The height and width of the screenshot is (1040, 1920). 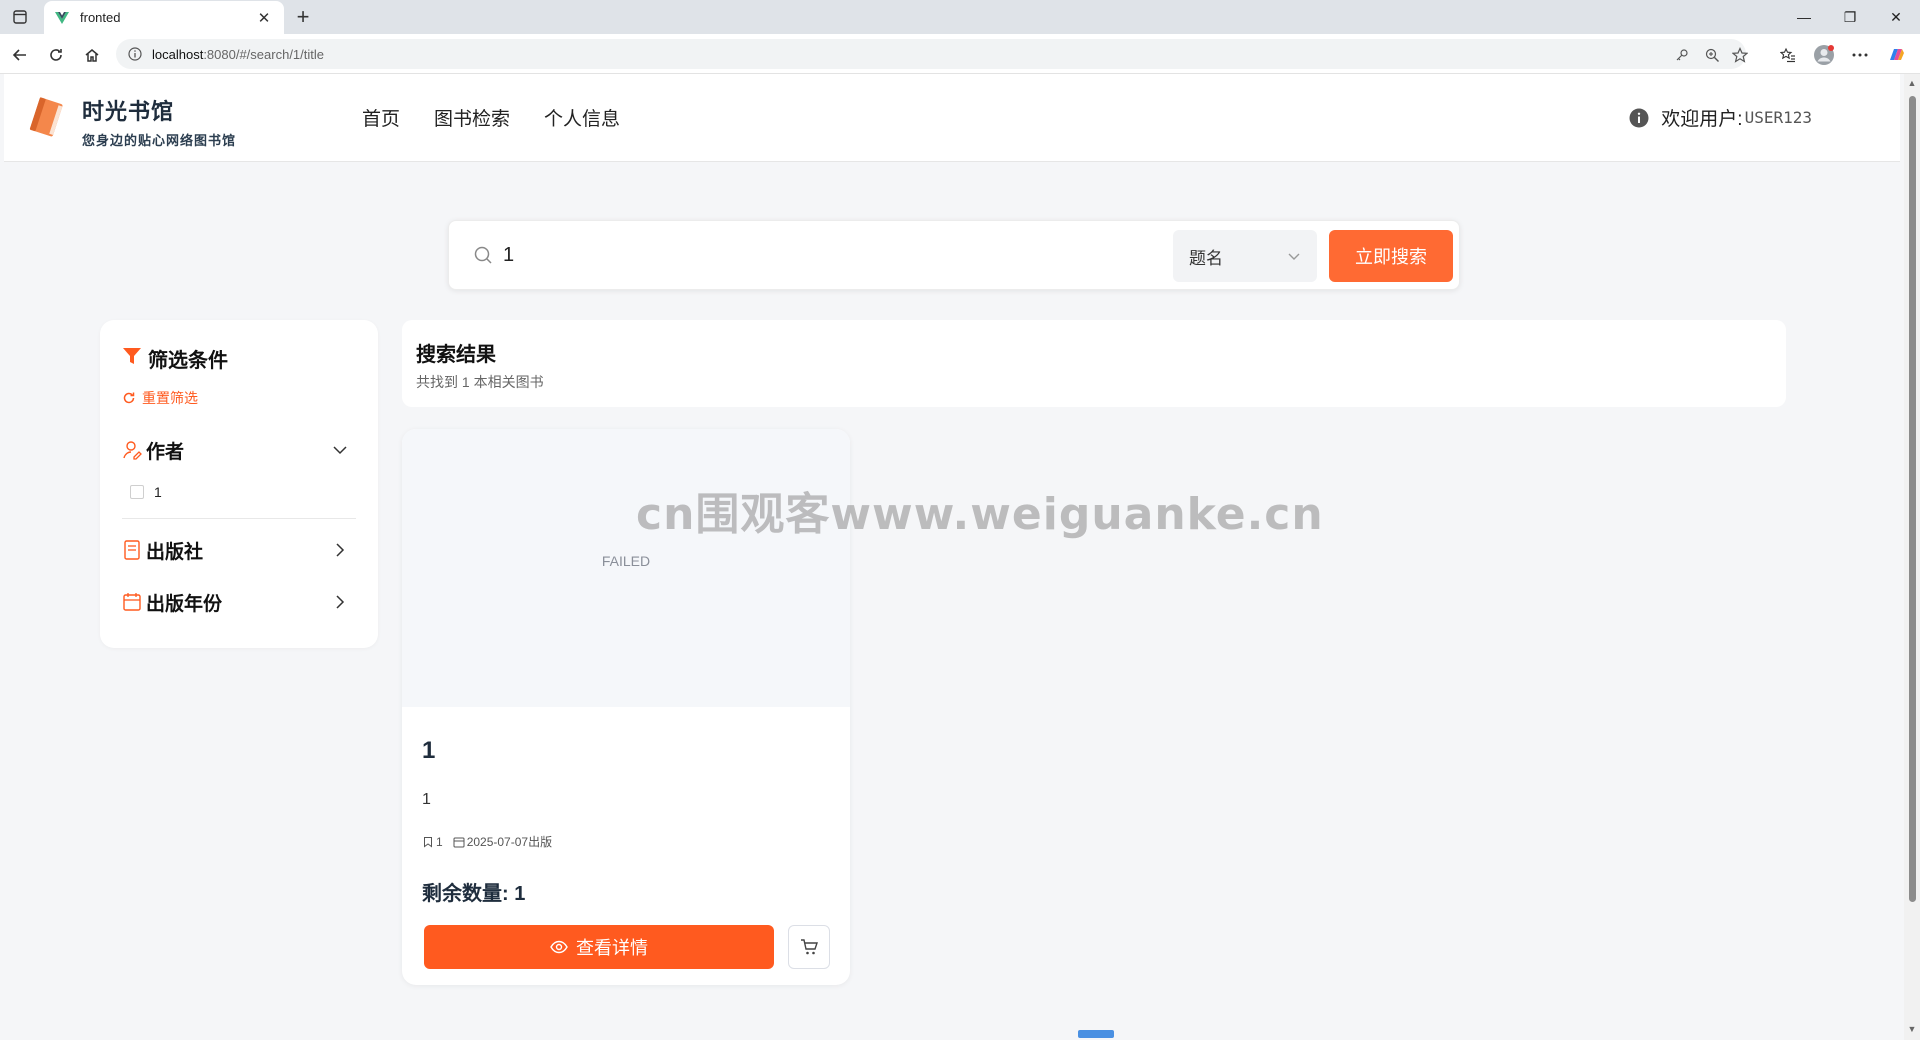 What do you see at coordinates (62, 17) in the screenshot?
I see `vue-logo-icon` at bounding box center [62, 17].